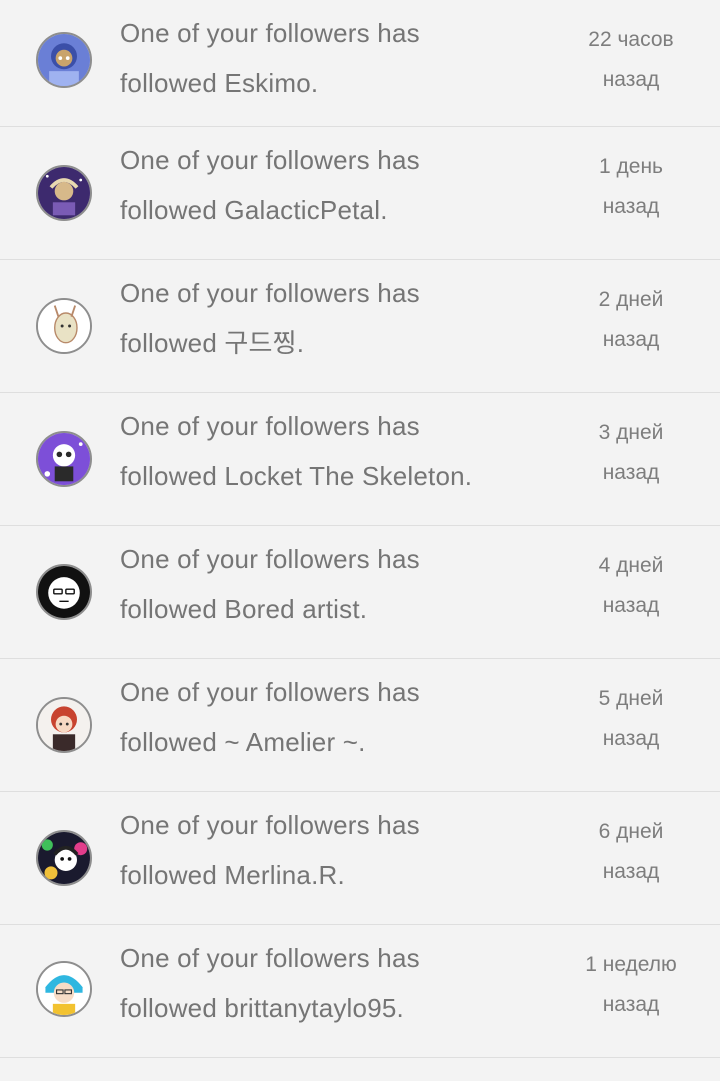  What do you see at coordinates (631, 719) in the screenshot?
I see `notification-timestamp: 5 дней назад` at bounding box center [631, 719].